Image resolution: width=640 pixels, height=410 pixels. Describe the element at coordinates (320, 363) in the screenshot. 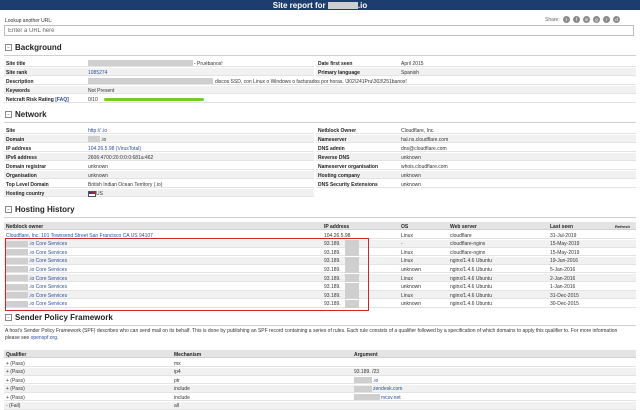

I see `table-row: + (Pass) mx` at that location.